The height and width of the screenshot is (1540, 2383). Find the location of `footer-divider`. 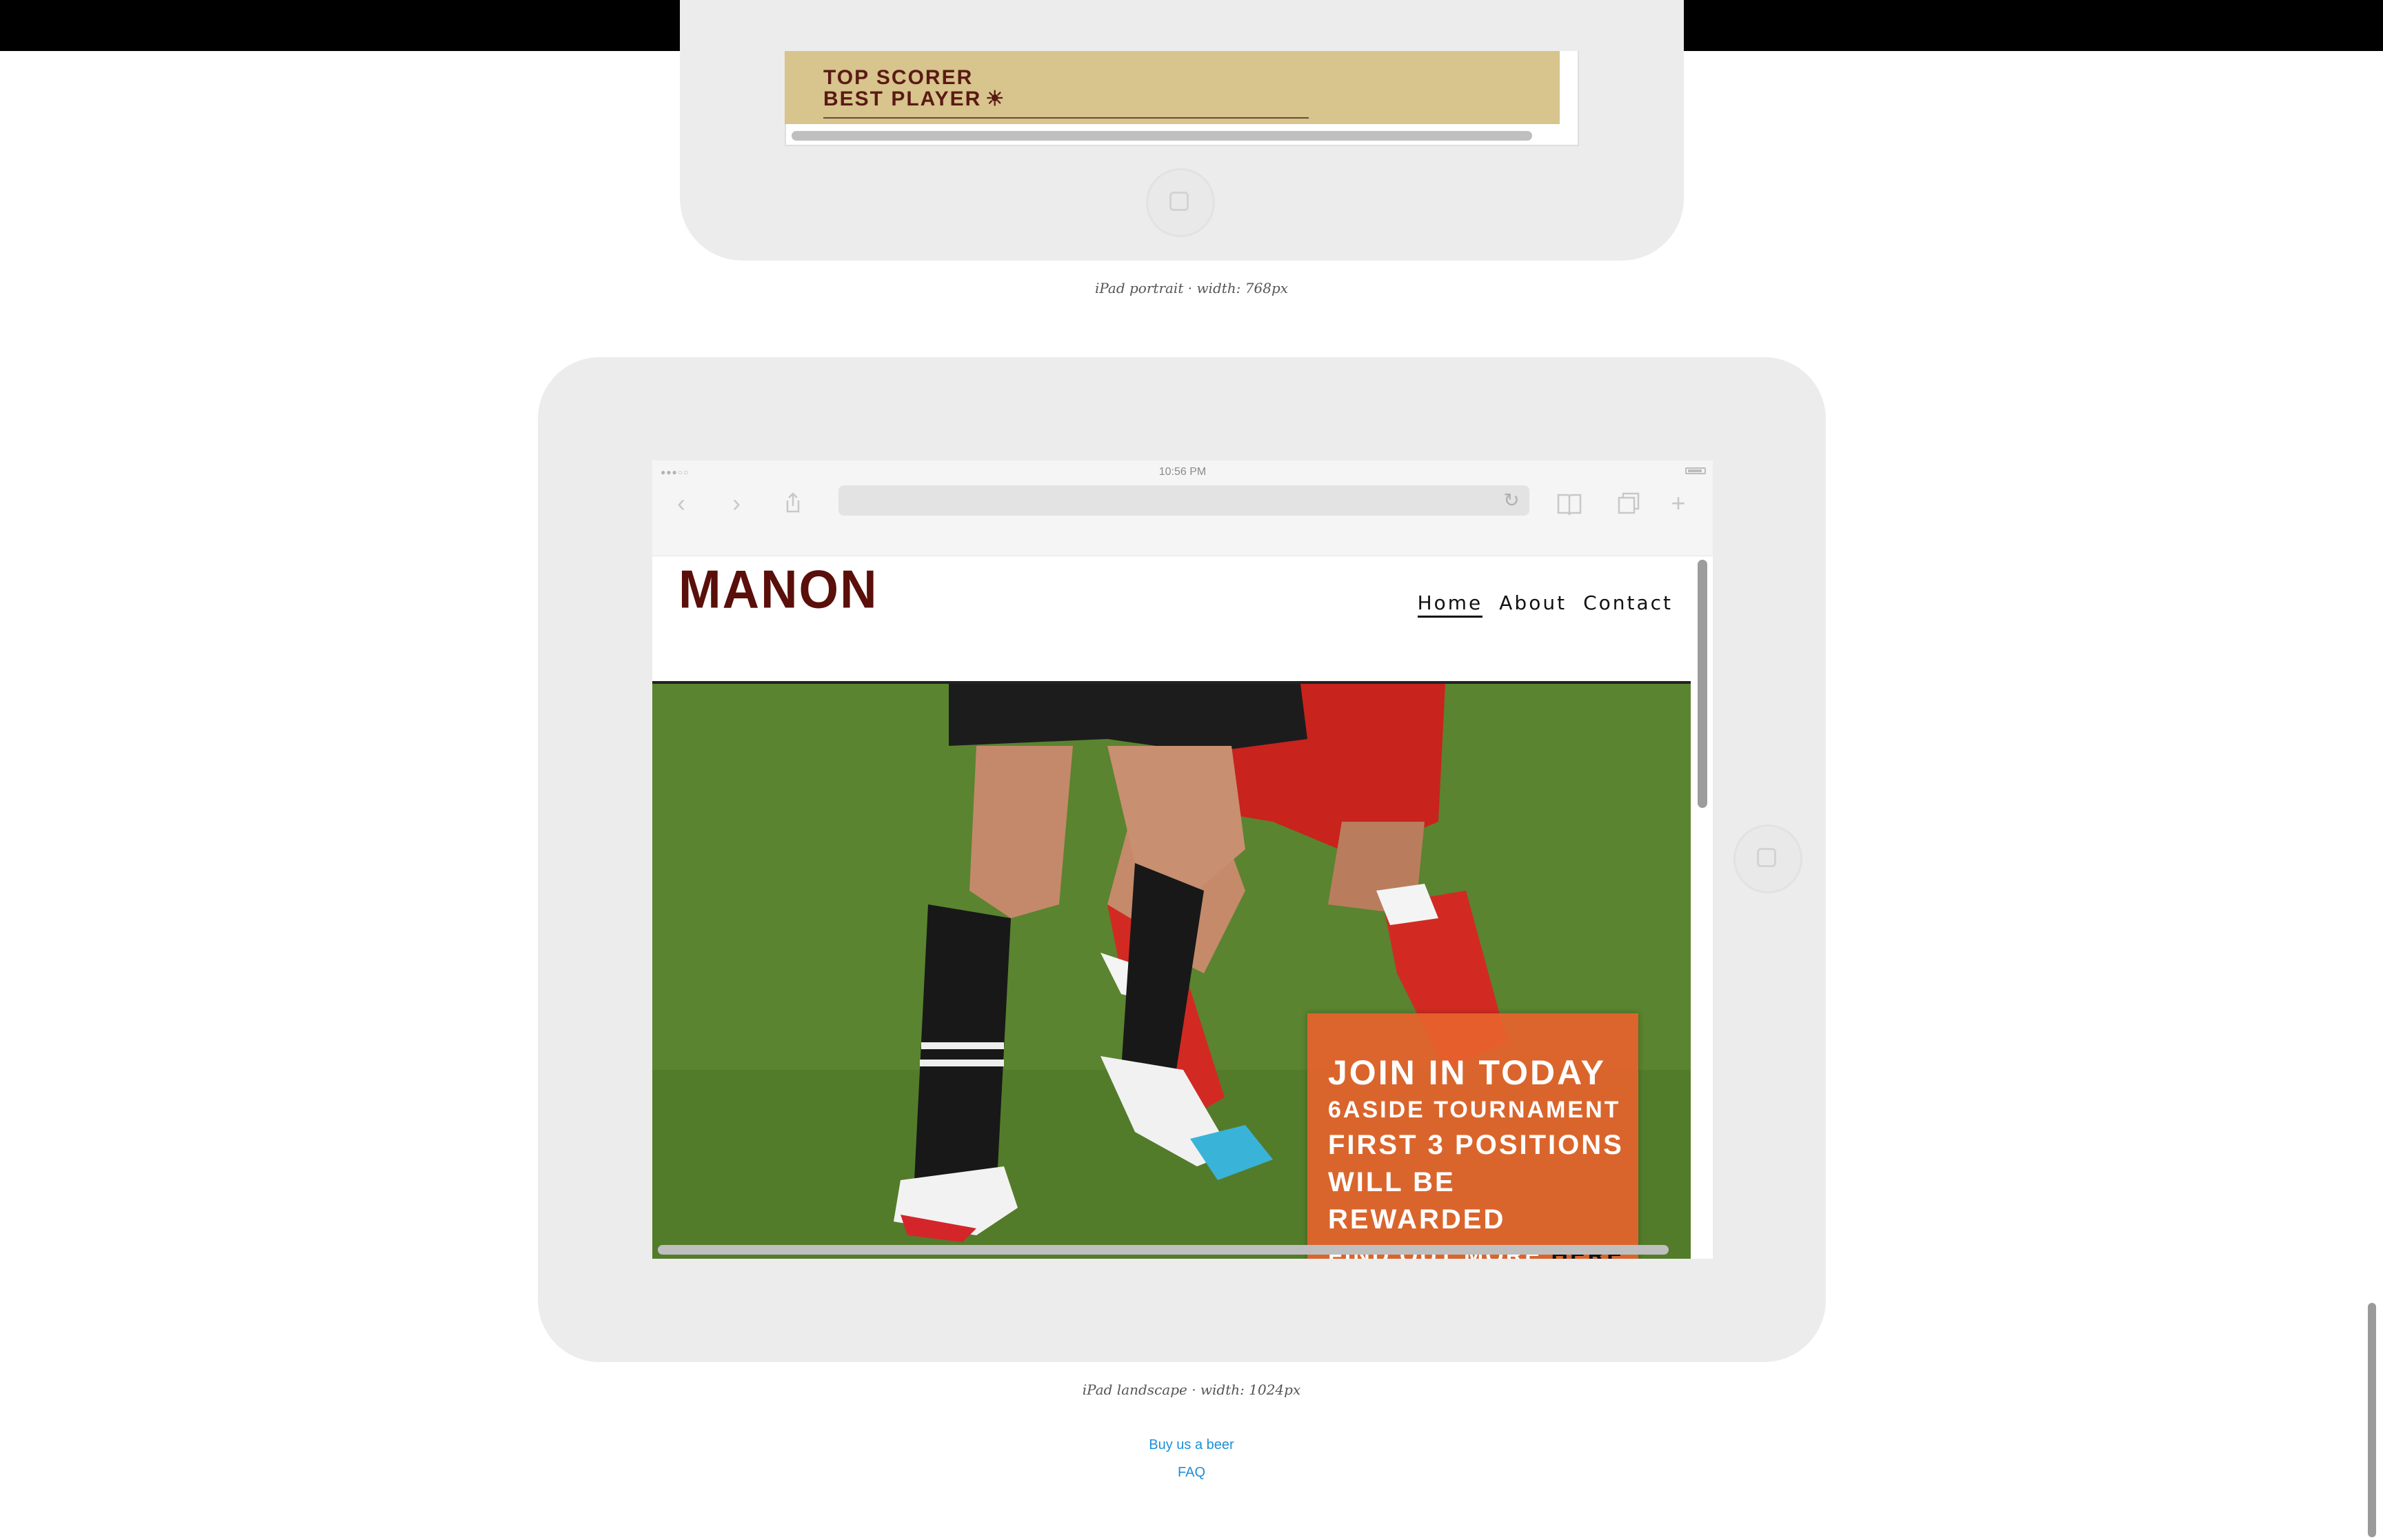

footer-divider is located at coordinates (1066, 118).